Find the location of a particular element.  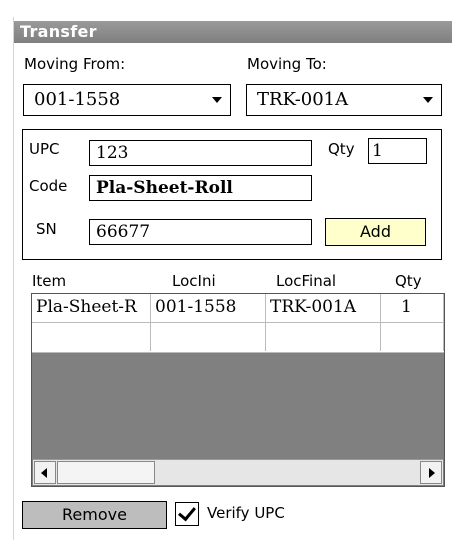

arrow-right-icon is located at coordinates (432, 473).